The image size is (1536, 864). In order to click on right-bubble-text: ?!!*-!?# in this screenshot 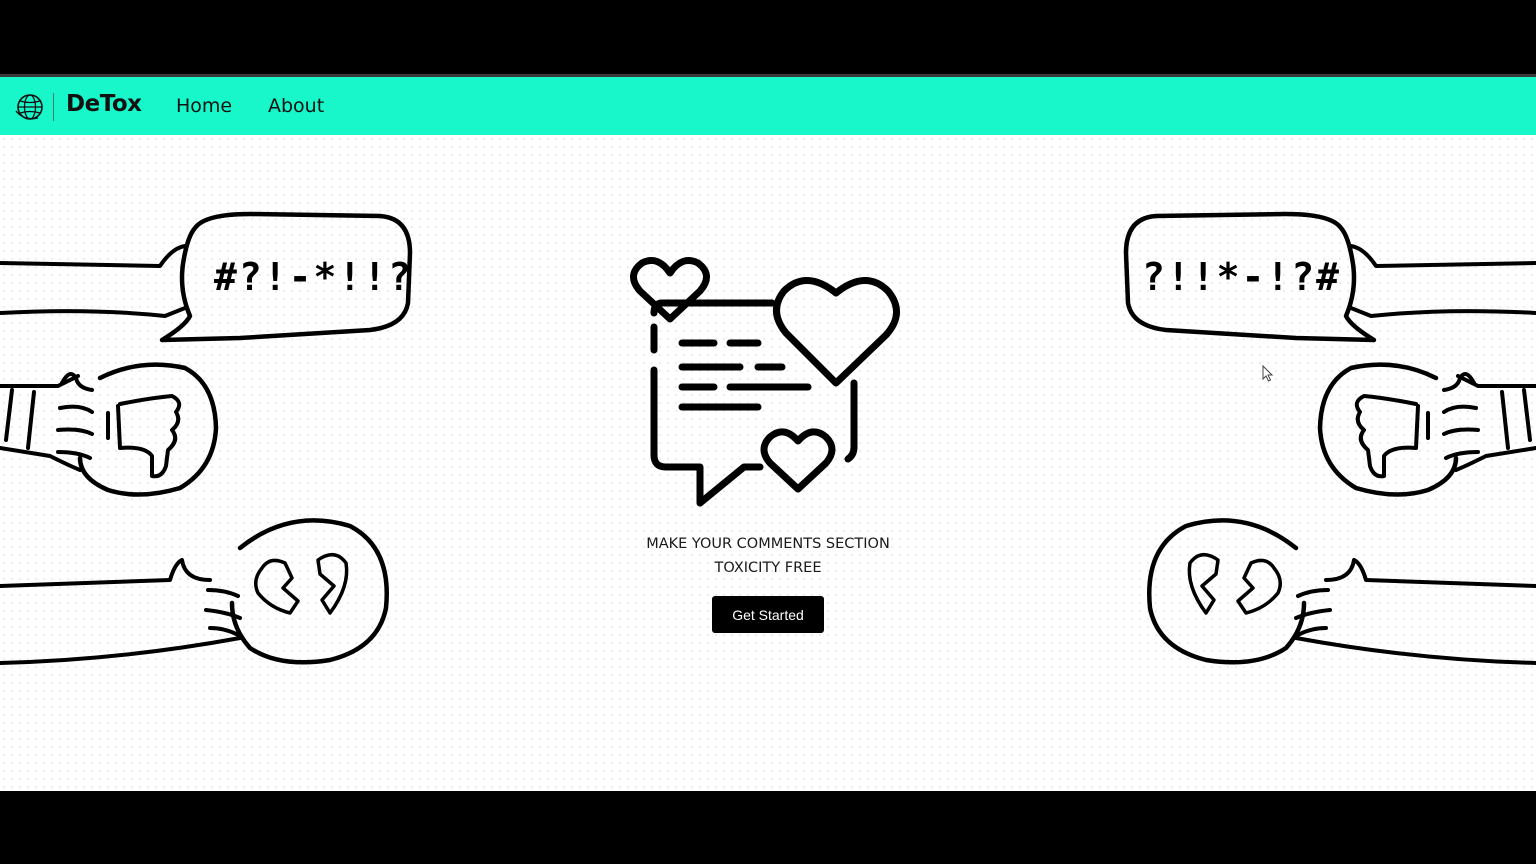, I will do `click(1241, 277)`.